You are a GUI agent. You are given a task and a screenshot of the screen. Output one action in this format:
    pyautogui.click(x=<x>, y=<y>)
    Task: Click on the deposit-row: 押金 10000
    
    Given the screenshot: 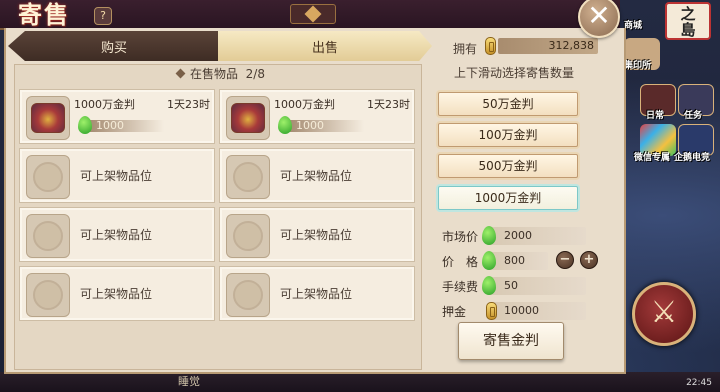 What is the action you would take?
    pyautogui.click(x=522, y=311)
    